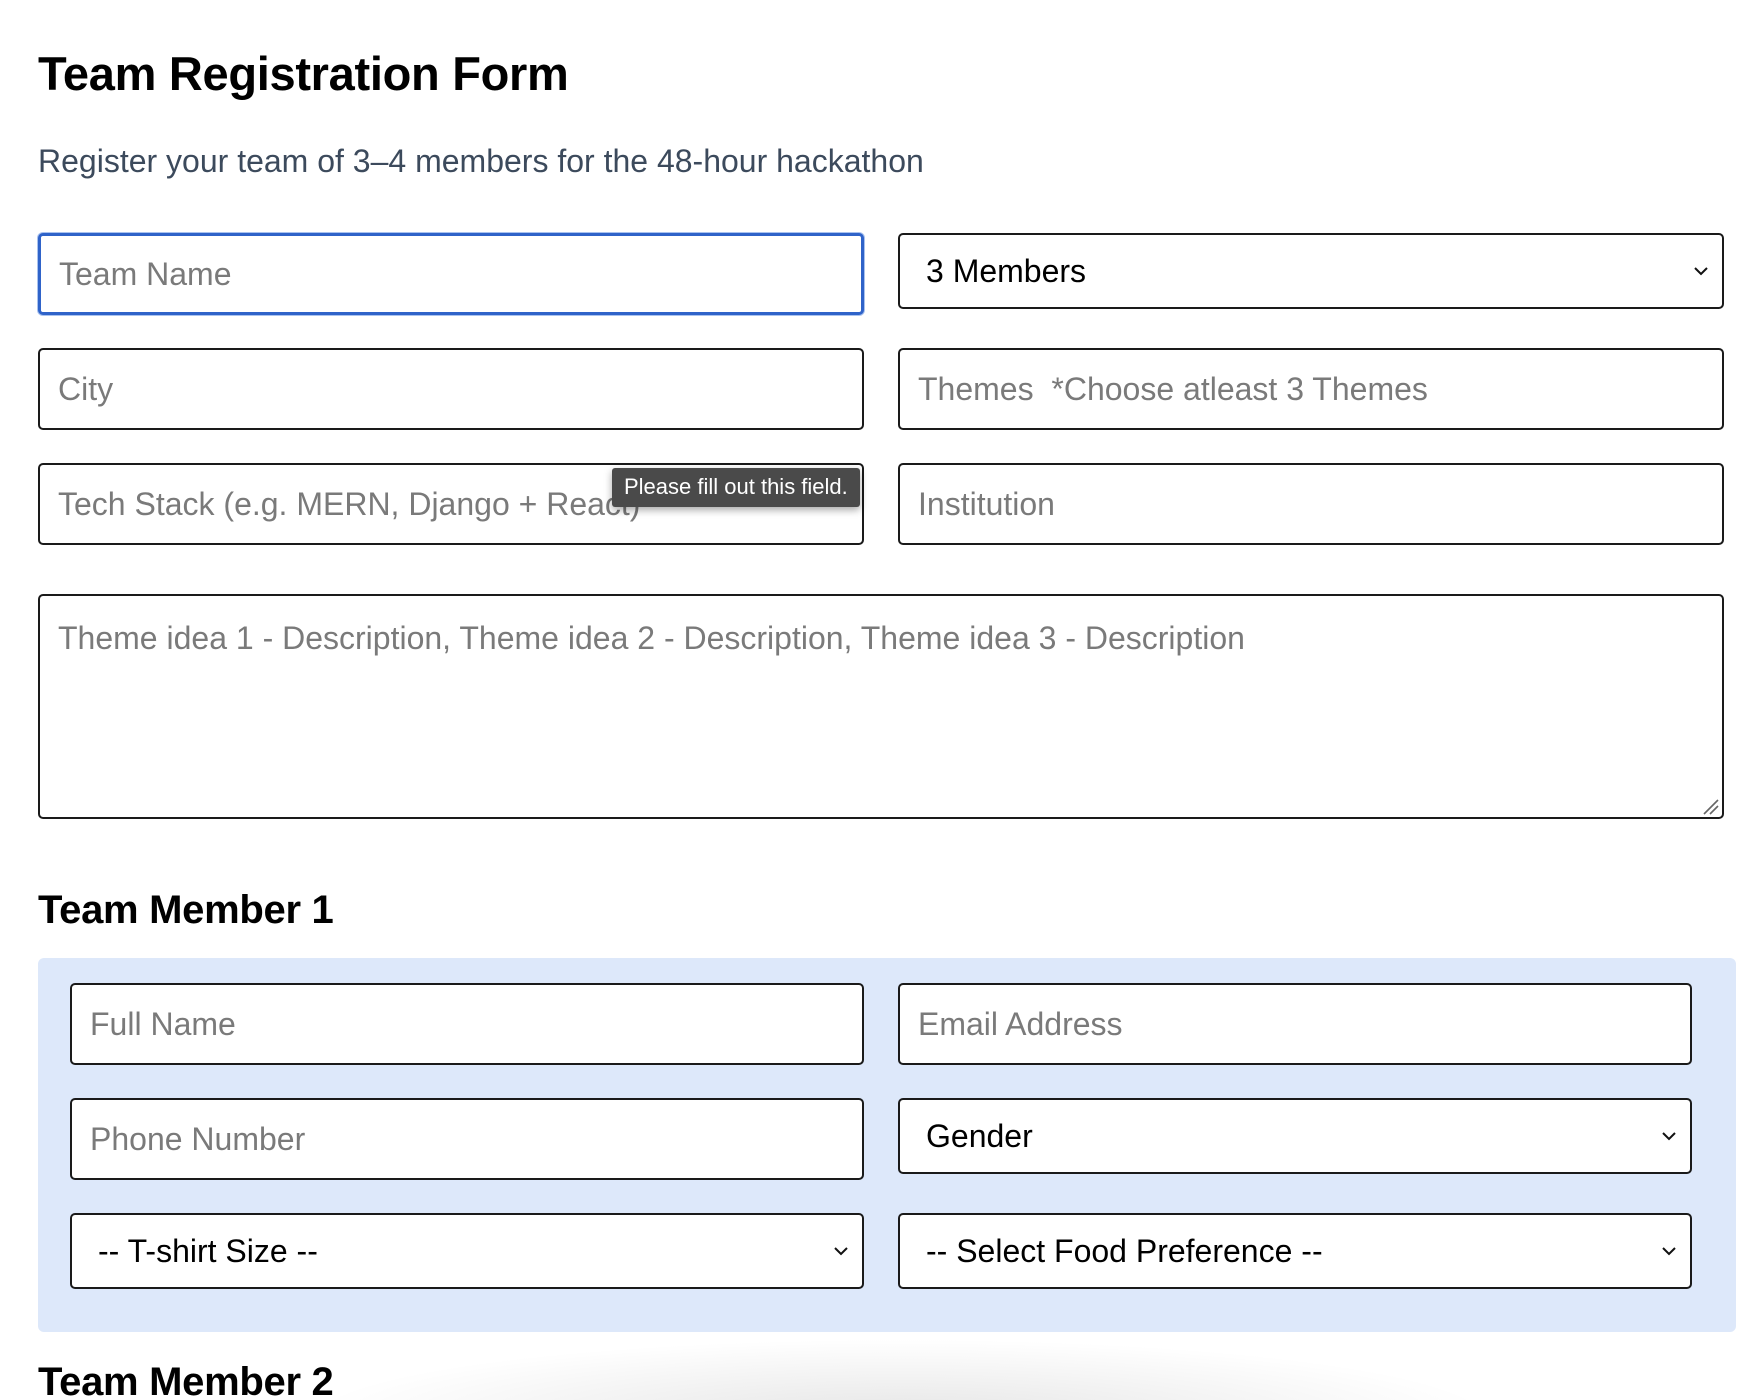  I want to click on page-title: Team Registration Form, so click(303, 73).